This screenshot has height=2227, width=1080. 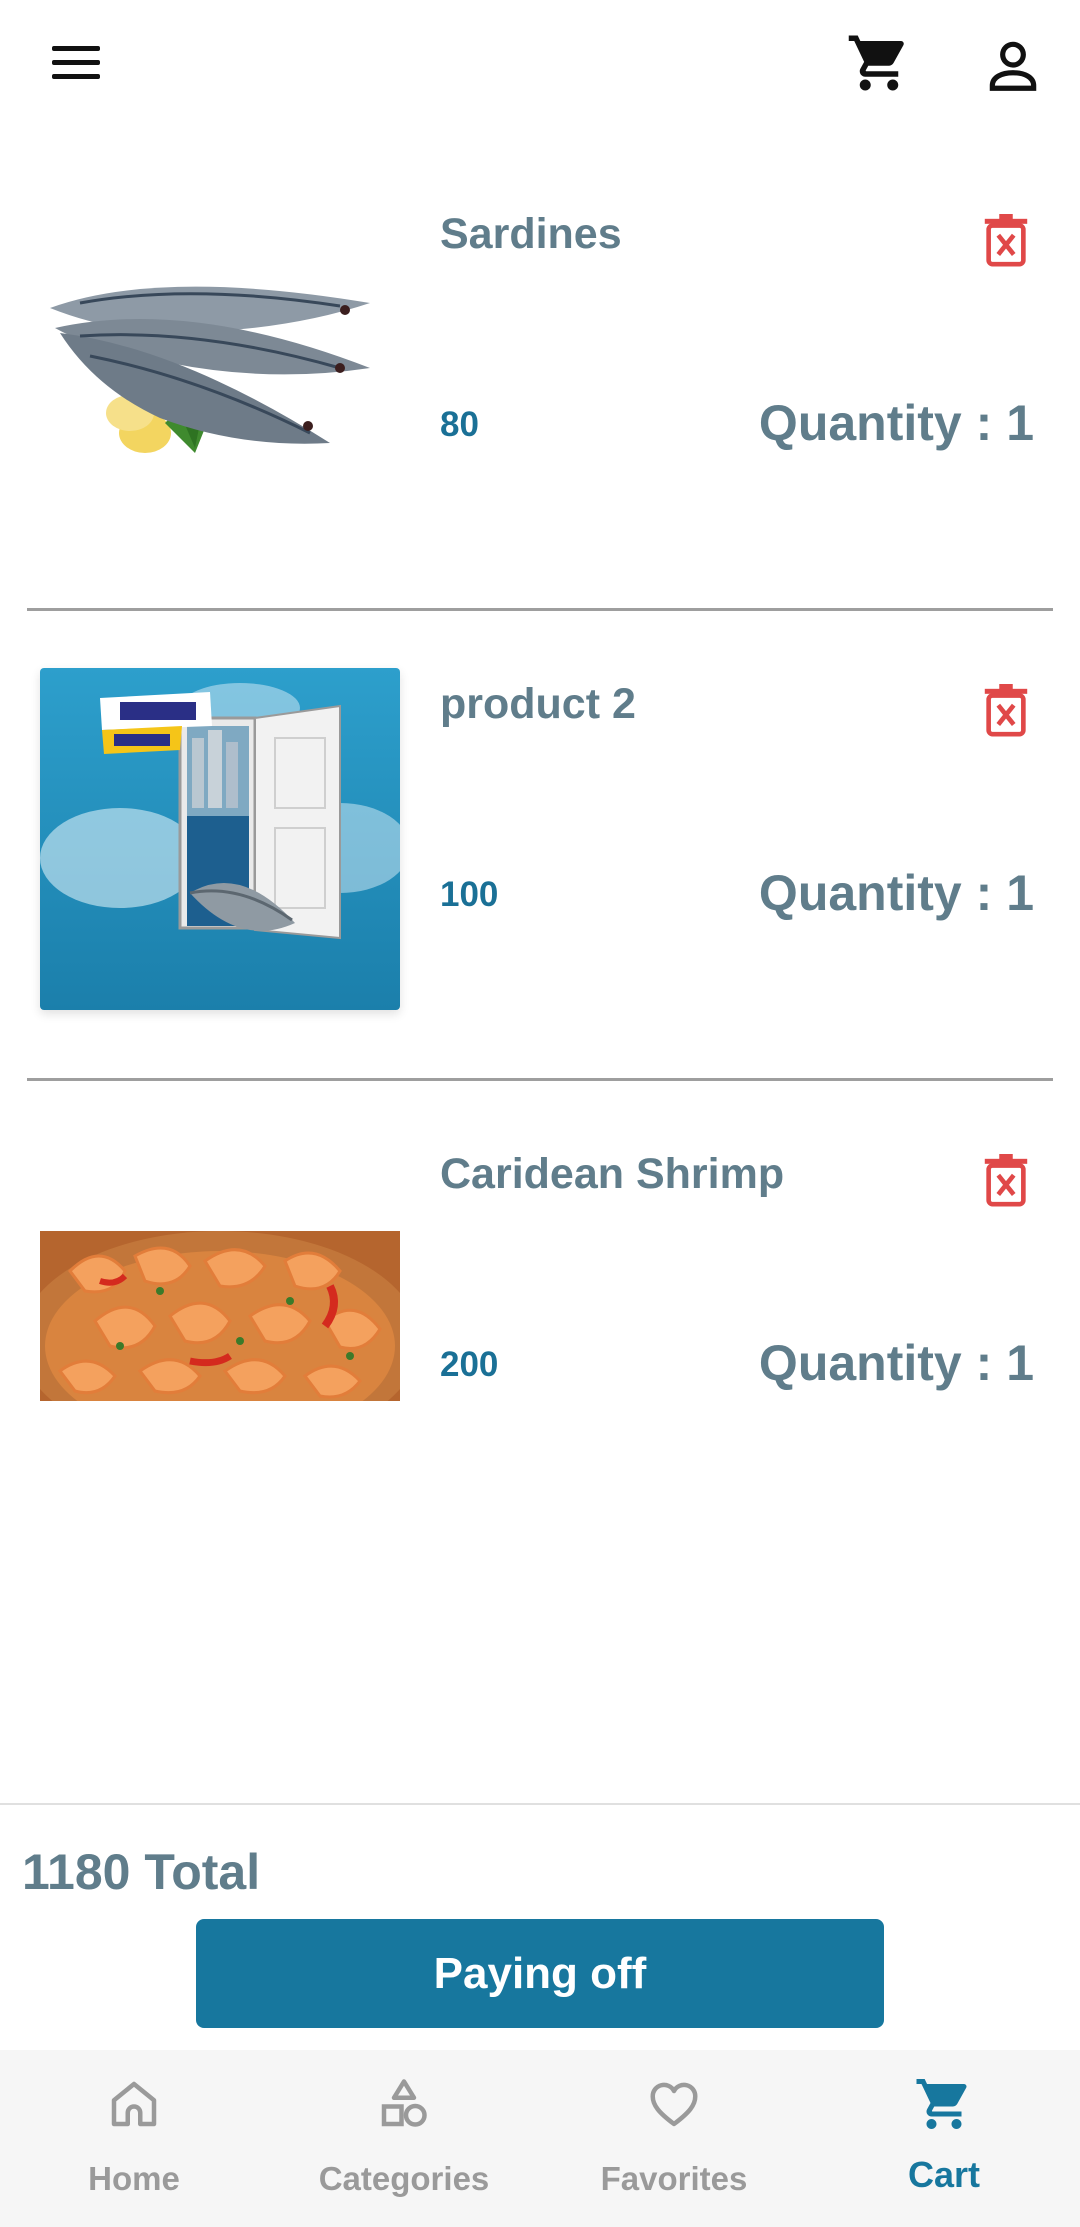 What do you see at coordinates (540, 64) in the screenshot?
I see `top-app-bar` at bounding box center [540, 64].